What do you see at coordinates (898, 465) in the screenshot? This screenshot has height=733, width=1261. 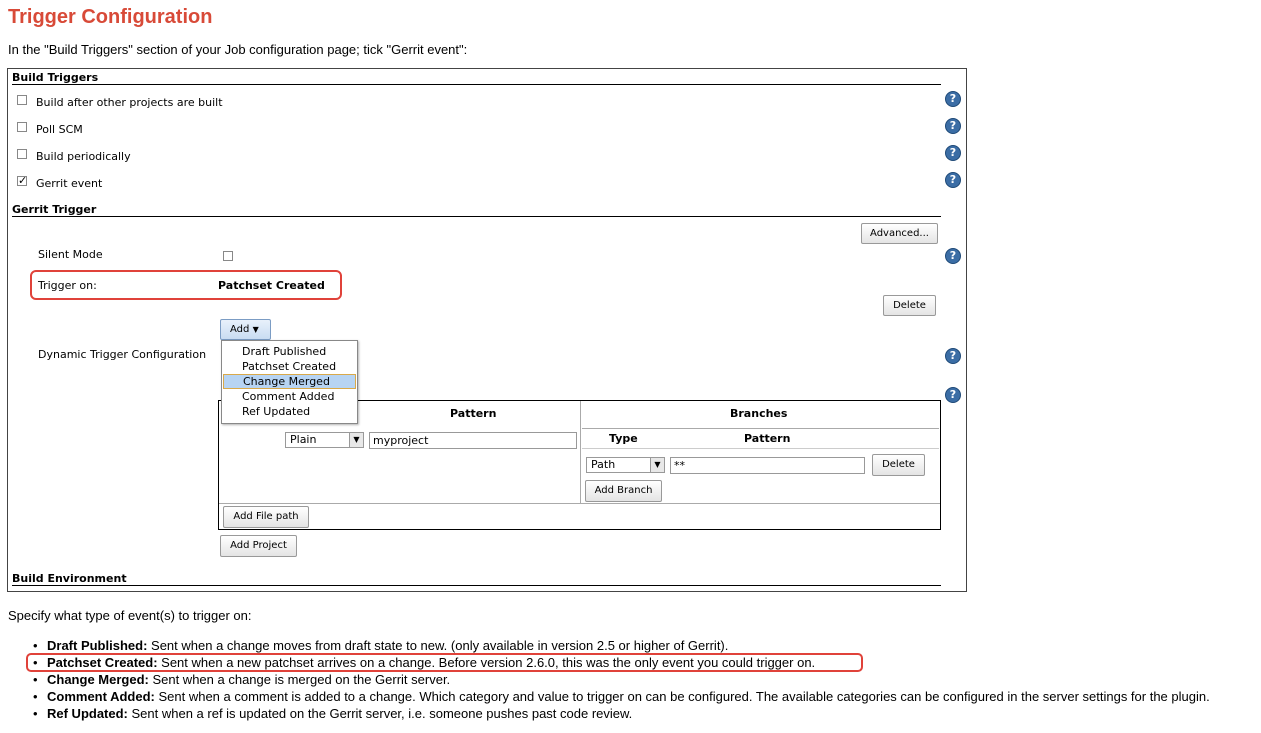 I see `delete-branch-button: Delete` at bounding box center [898, 465].